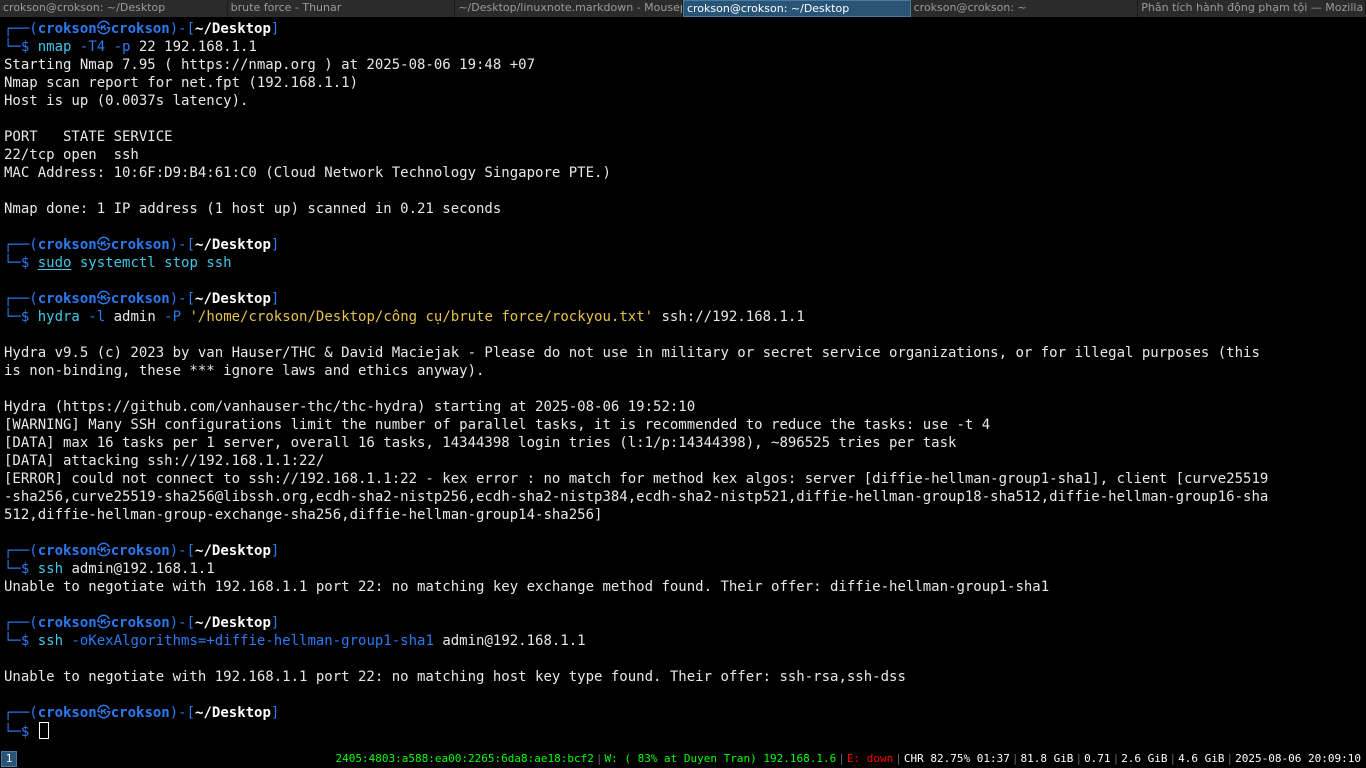 Image resolution: width=1366 pixels, height=768 pixels. Describe the element at coordinates (113, 263) in the screenshot. I see `command-program: systemctl` at that location.